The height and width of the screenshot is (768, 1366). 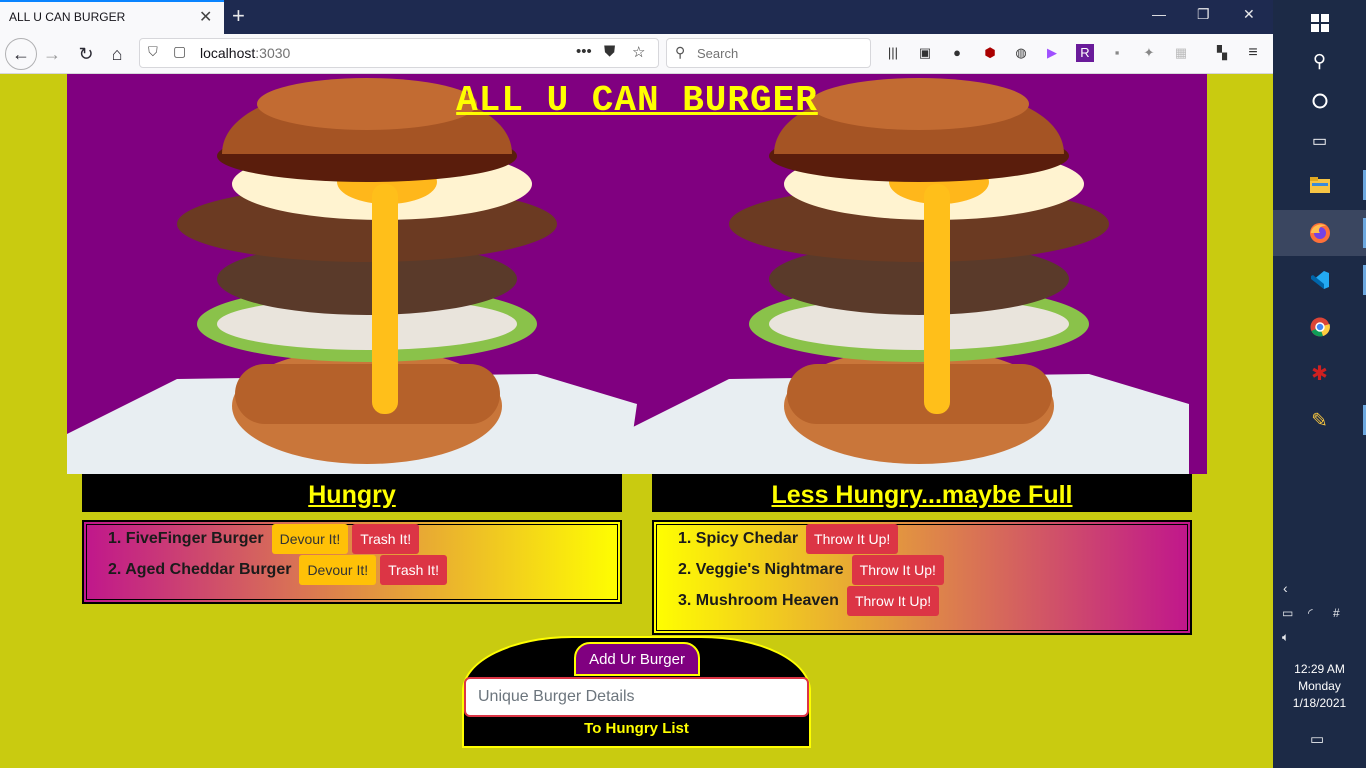 I want to click on extension-icon: ▶, so click(x=1052, y=53).